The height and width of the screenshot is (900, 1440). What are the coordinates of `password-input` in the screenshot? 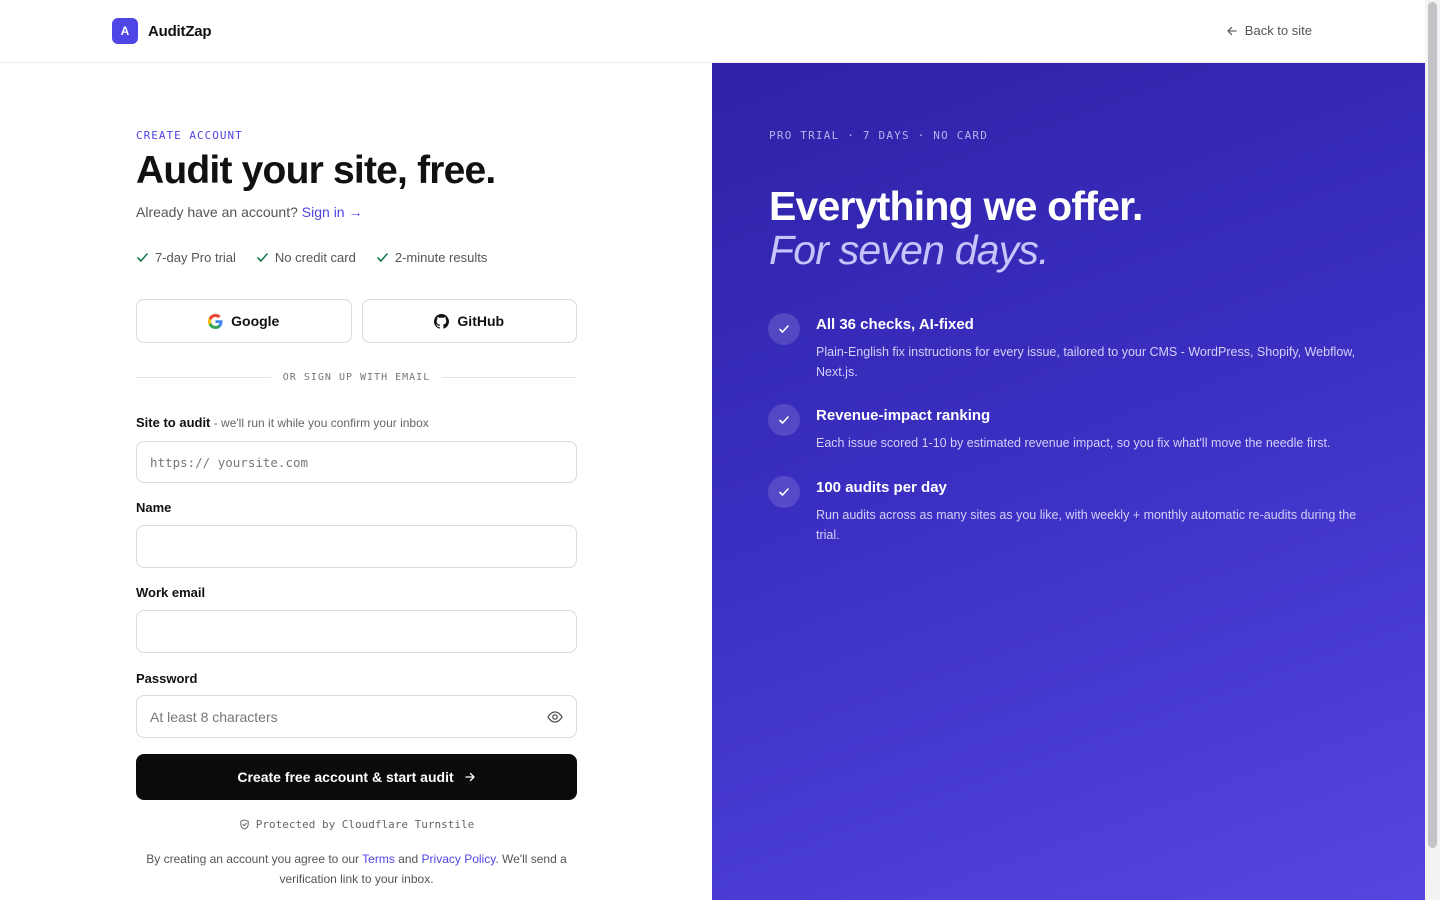 It's located at (356, 716).